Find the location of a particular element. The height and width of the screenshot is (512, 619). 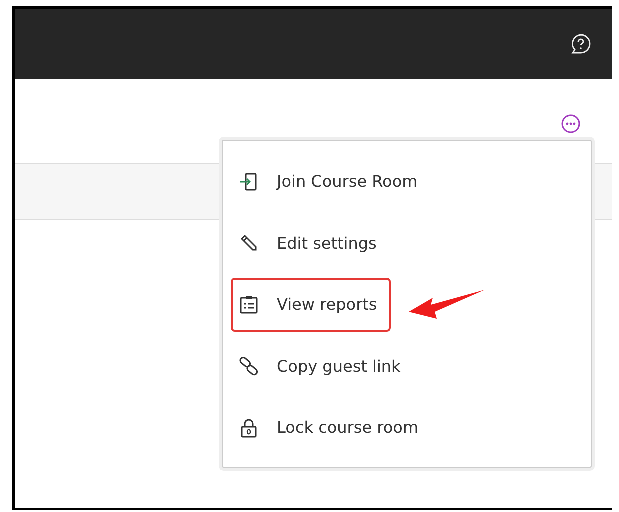

pencil-icon is located at coordinates (249, 243).